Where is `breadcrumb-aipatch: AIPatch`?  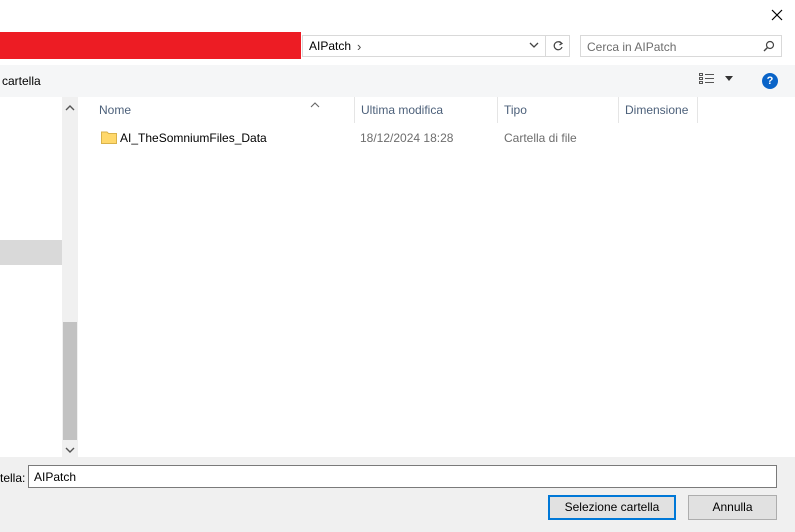
breadcrumb-aipatch: AIPatch is located at coordinates (330, 46).